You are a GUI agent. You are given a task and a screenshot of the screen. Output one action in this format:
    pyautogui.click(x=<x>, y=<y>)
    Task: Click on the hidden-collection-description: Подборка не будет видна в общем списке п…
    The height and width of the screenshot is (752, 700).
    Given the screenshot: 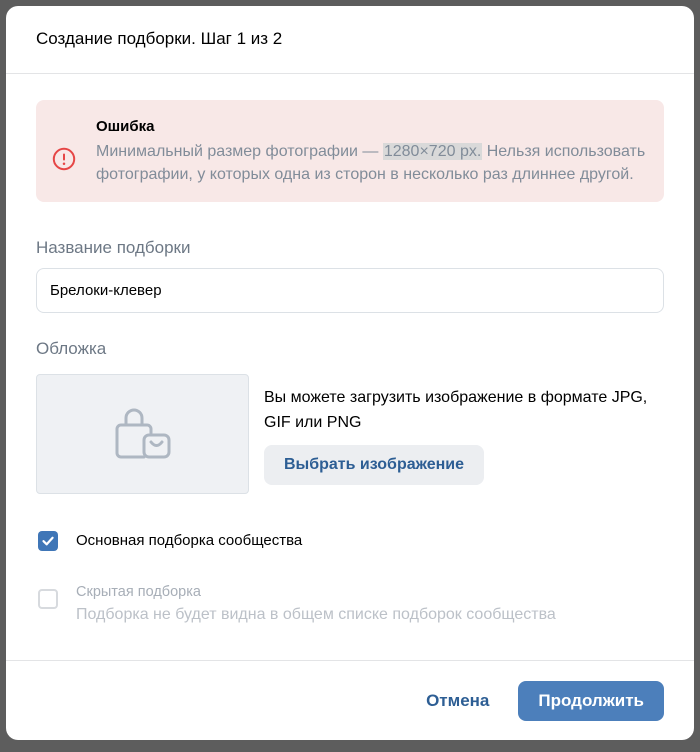 What is the action you would take?
    pyautogui.click(x=316, y=614)
    